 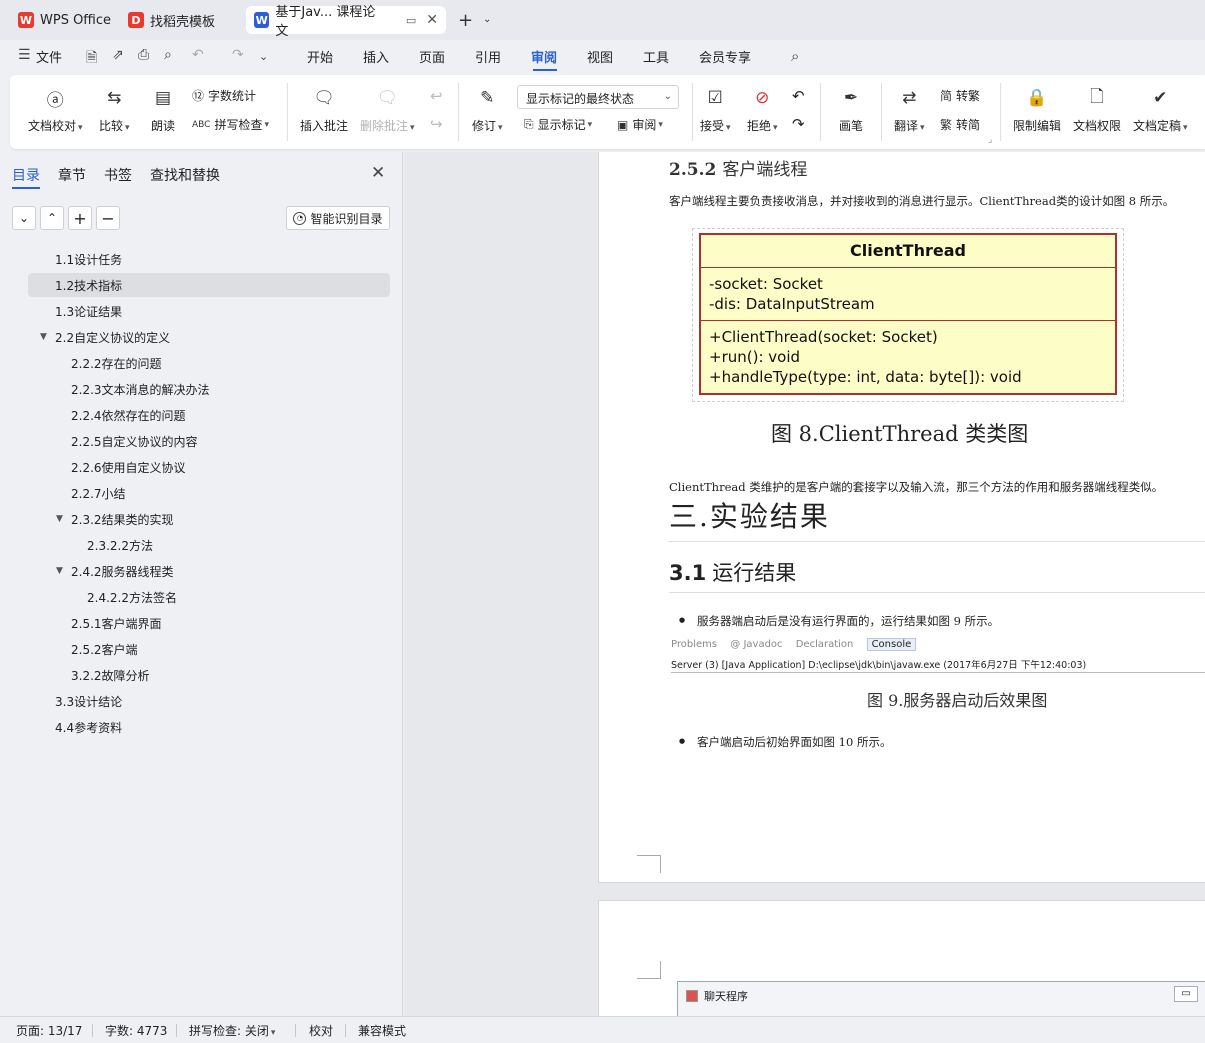 What do you see at coordinates (185, 175) in the screenshot?
I see `tab-find-replace: 查找和替换` at bounding box center [185, 175].